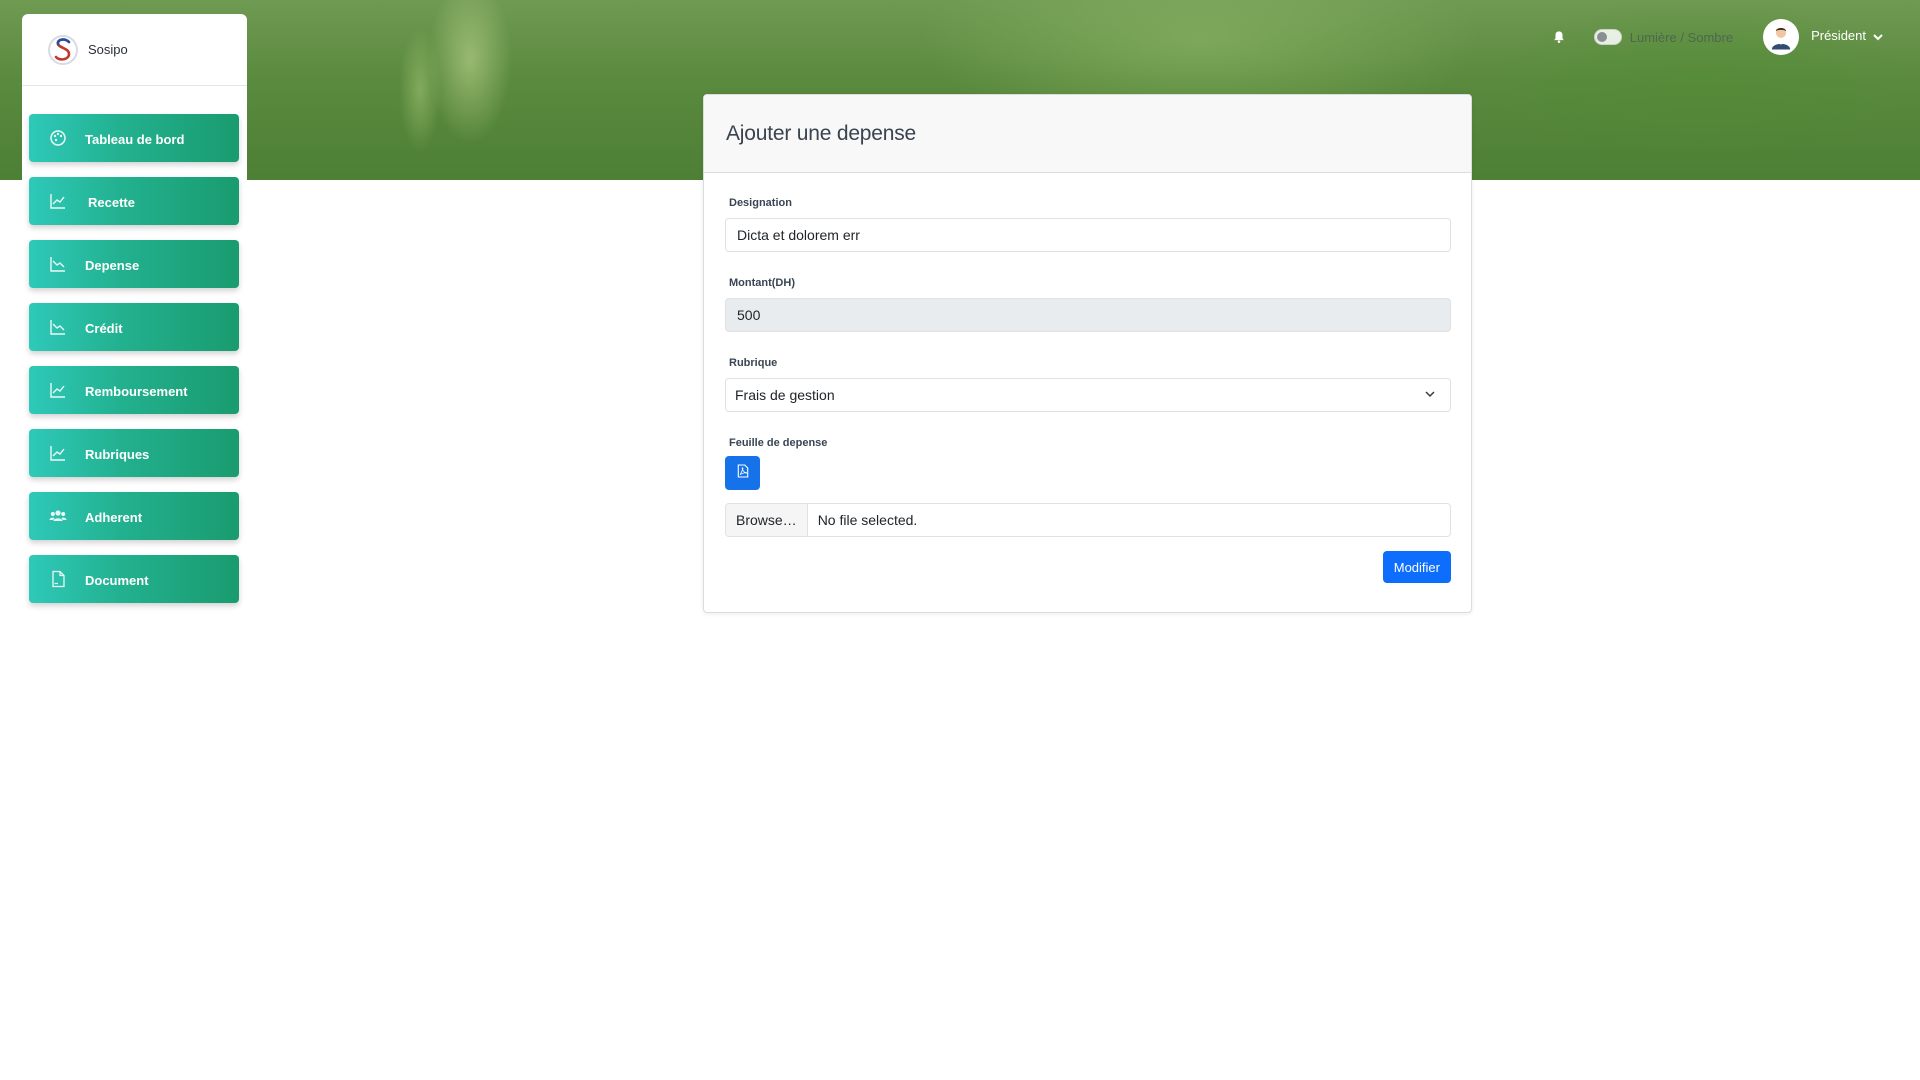  Describe the element at coordinates (762, 283) in the screenshot. I see `montant-label: Montant(DH)` at that location.